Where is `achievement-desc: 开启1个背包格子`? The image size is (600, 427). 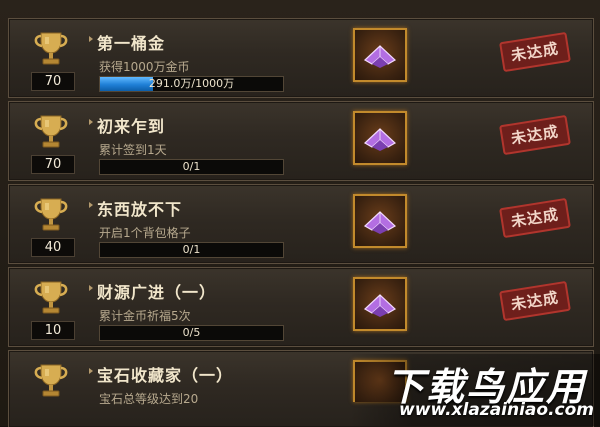 achievement-desc: 开启1个背包格子 is located at coordinates (145, 233).